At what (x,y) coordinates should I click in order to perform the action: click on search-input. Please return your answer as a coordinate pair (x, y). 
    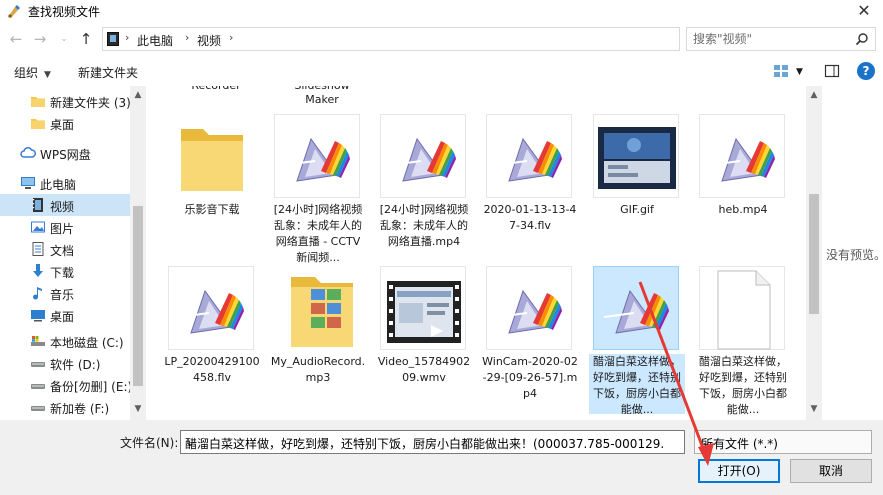
    Looking at the image, I should click on (773, 39).